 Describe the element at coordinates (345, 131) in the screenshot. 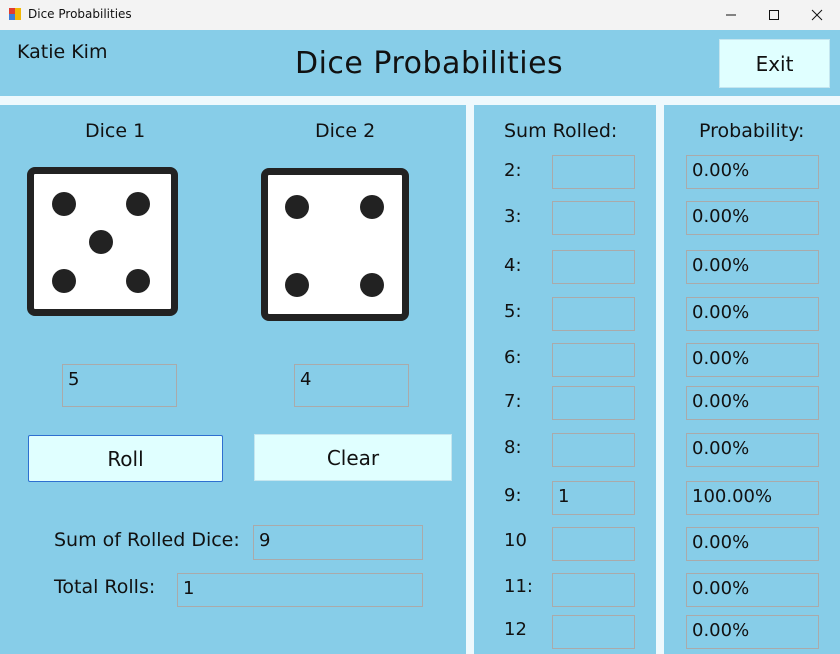

I see `die2-label: Dice 2` at that location.